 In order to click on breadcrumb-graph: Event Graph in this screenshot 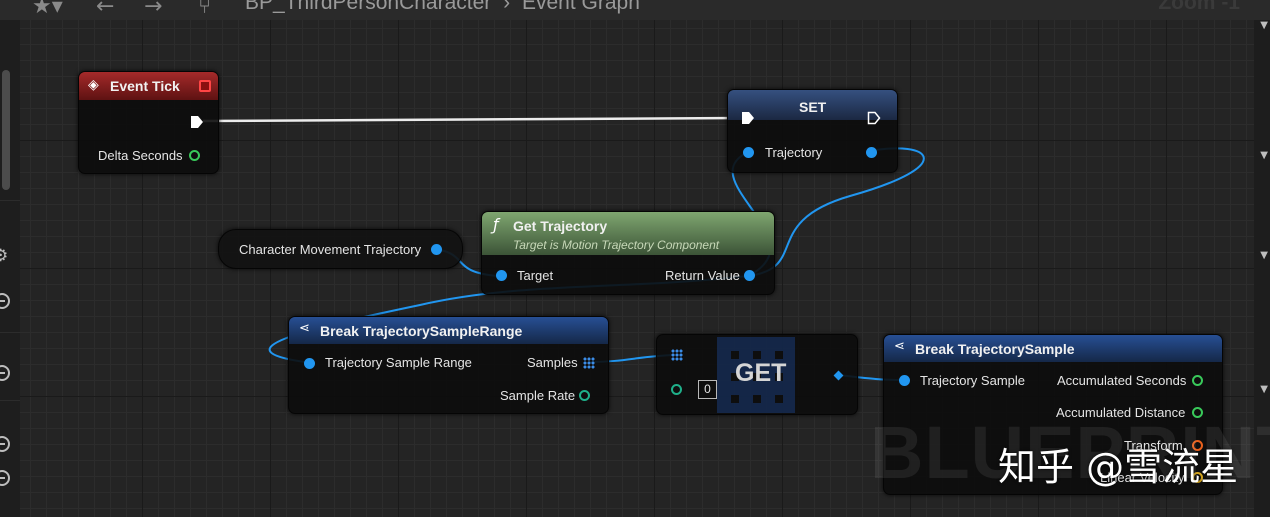, I will do `click(580, 7)`.